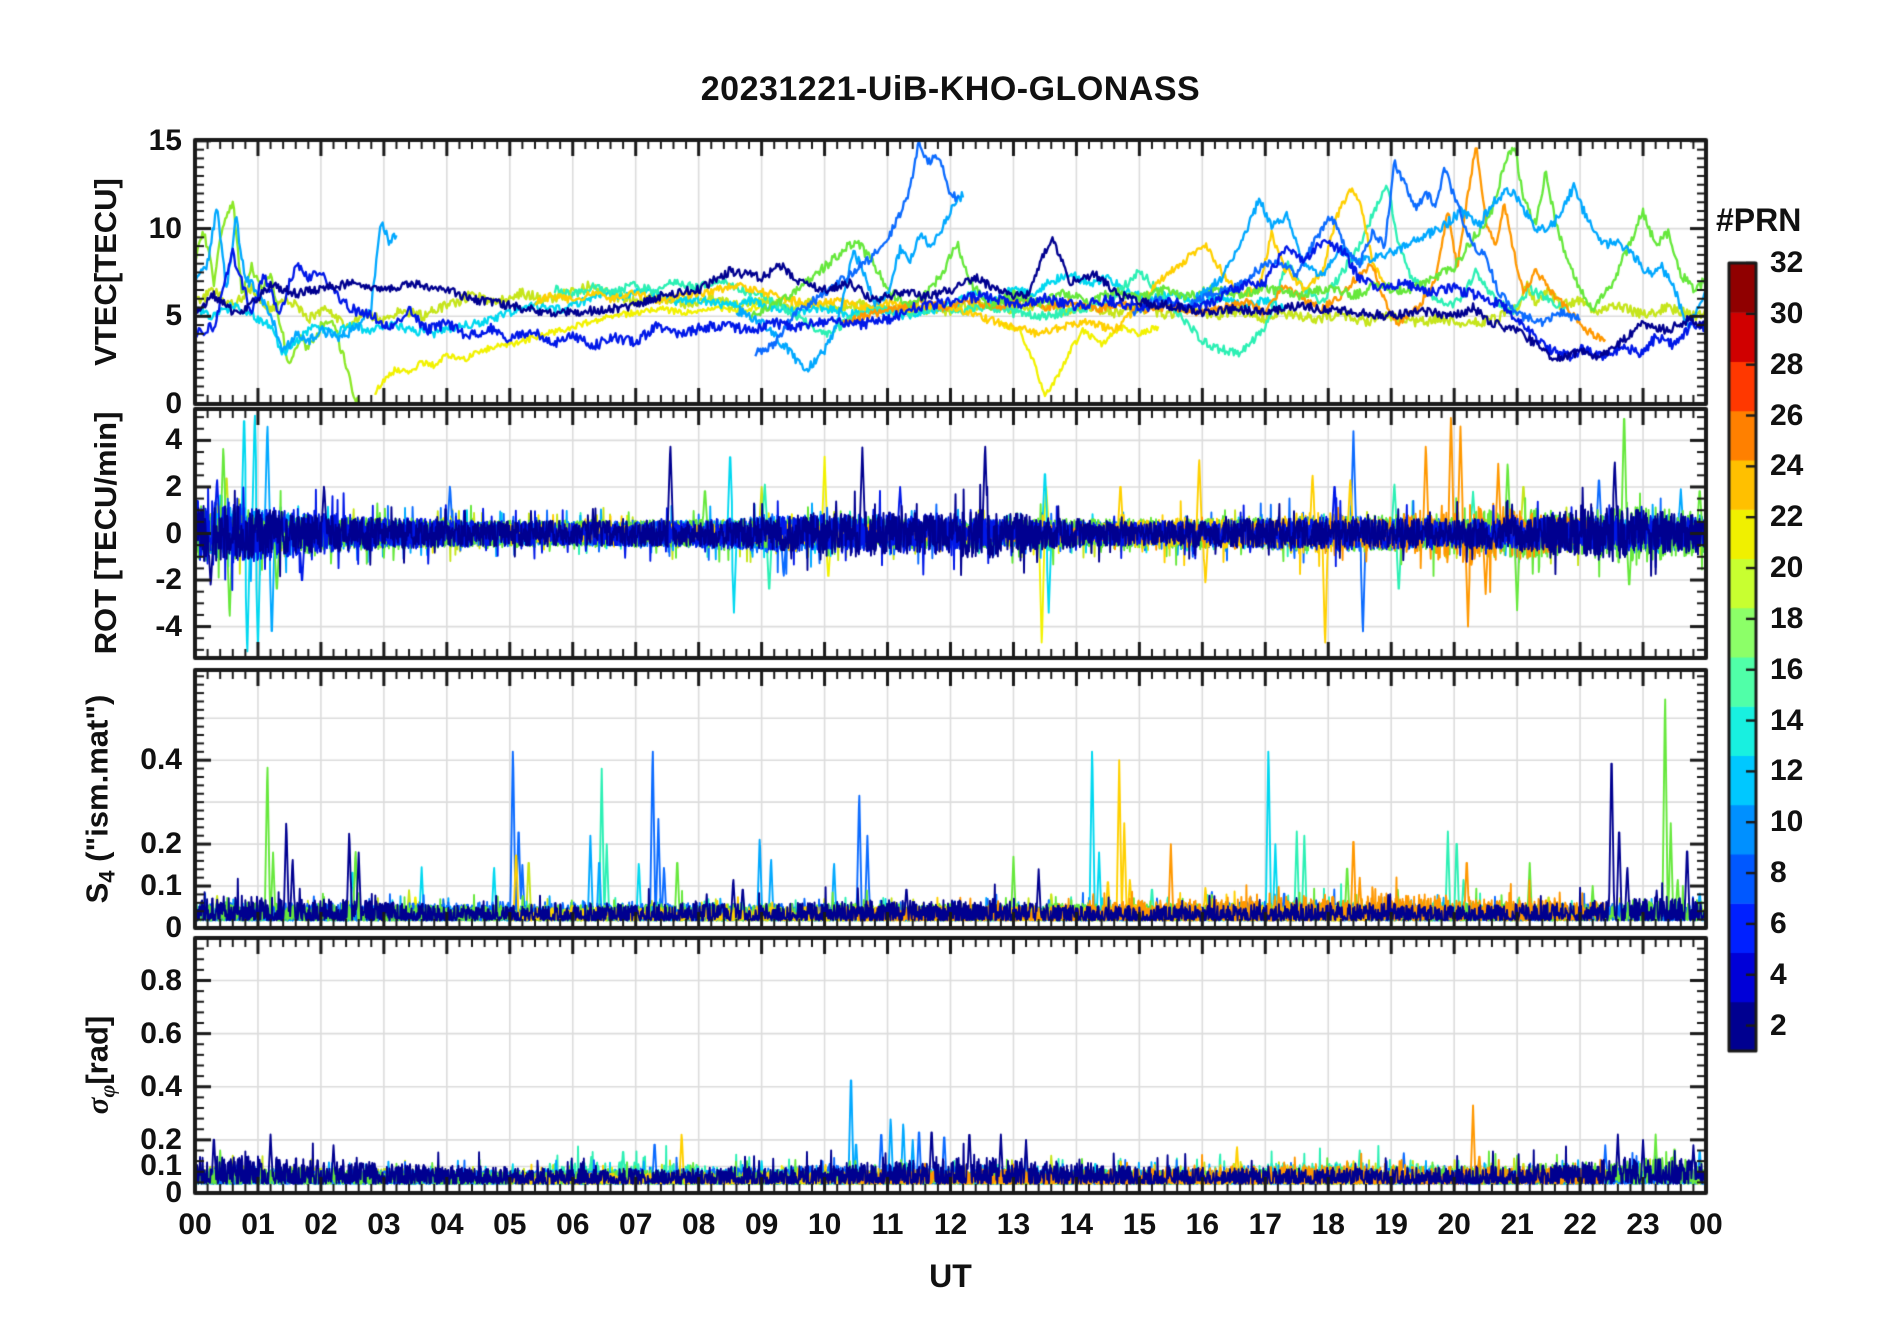  What do you see at coordinates (161, 1033) in the screenshot?
I see `y-tick-label-sigma: 0.6` at bounding box center [161, 1033].